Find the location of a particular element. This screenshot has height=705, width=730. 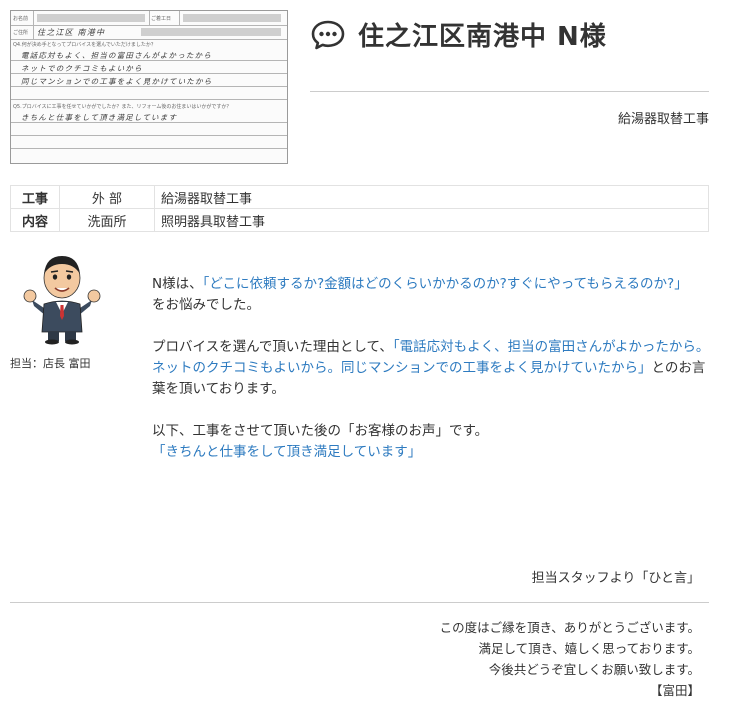

redacted-address is located at coordinates (211, 32).